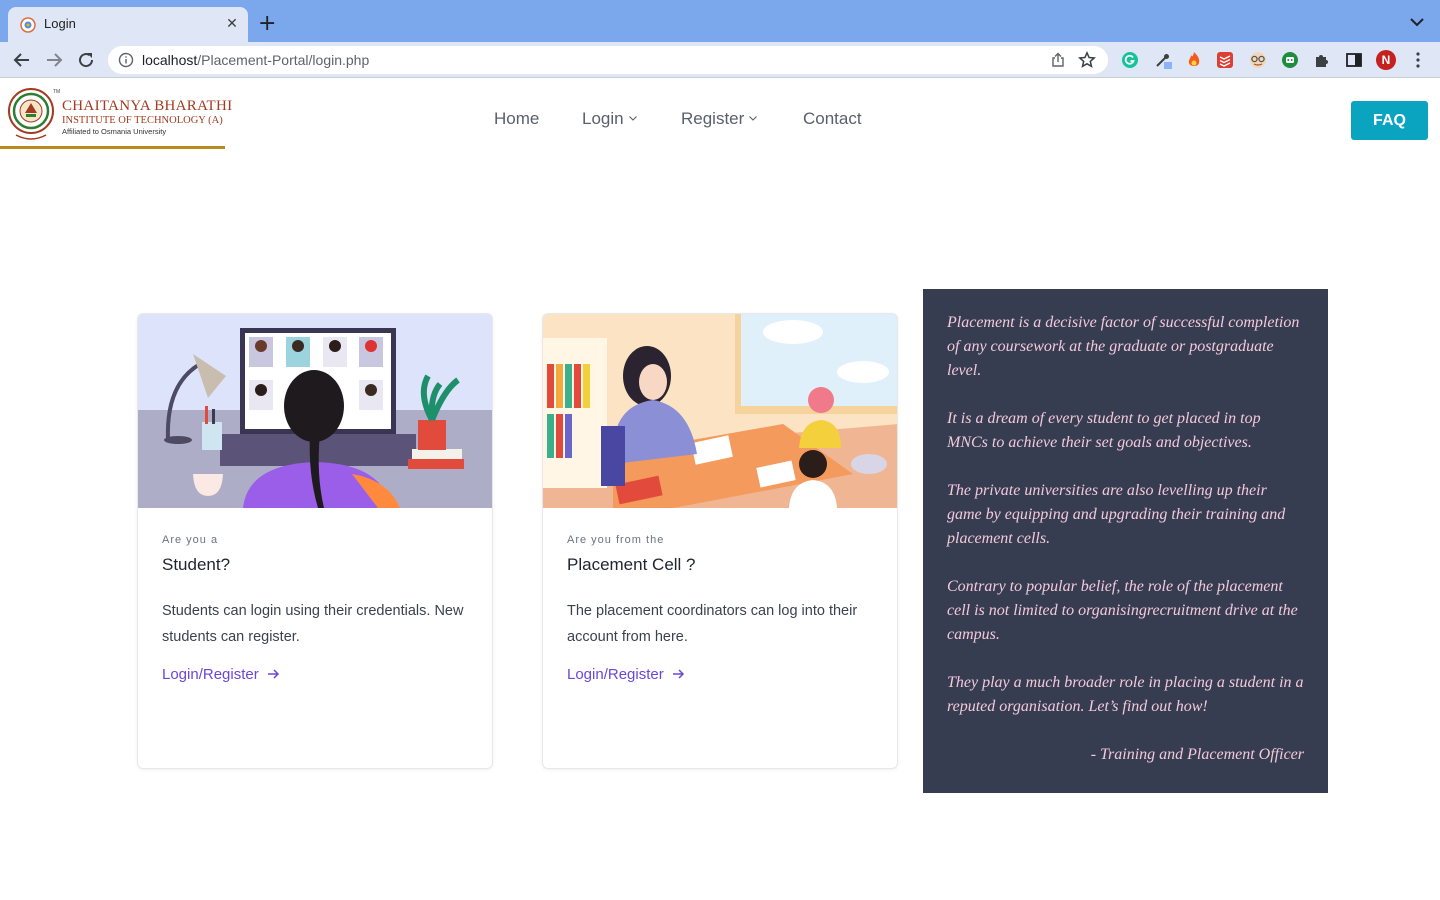 Image resolution: width=1440 pixels, height=900 pixels. Describe the element at coordinates (114, 131) in the screenshot. I see `logo-affiliation: Affiliated to Osmania University` at that location.